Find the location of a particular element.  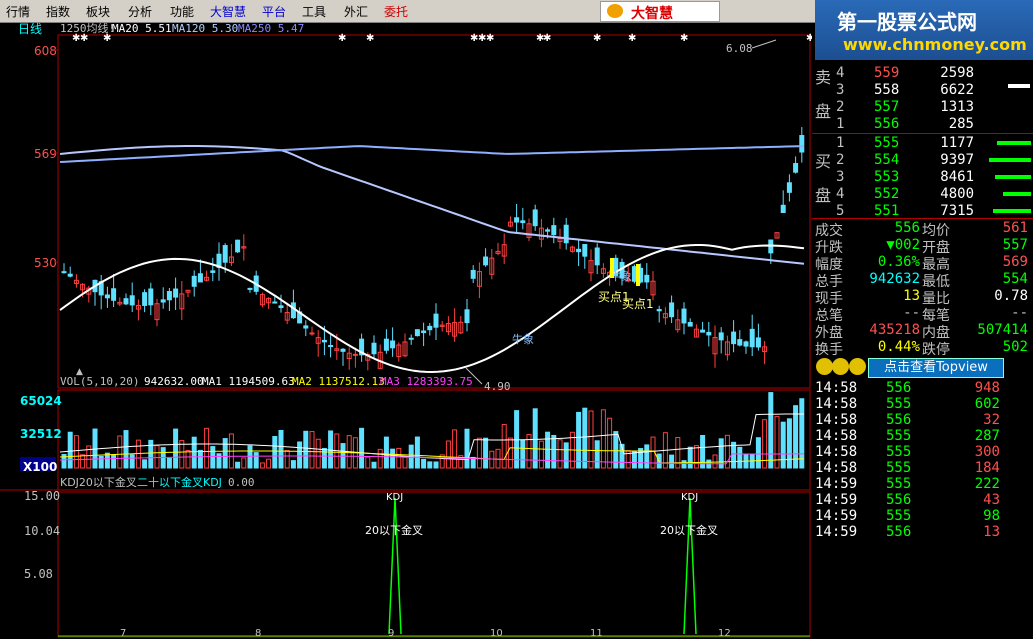

menu-item-1: 指数 is located at coordinates (58, 11).